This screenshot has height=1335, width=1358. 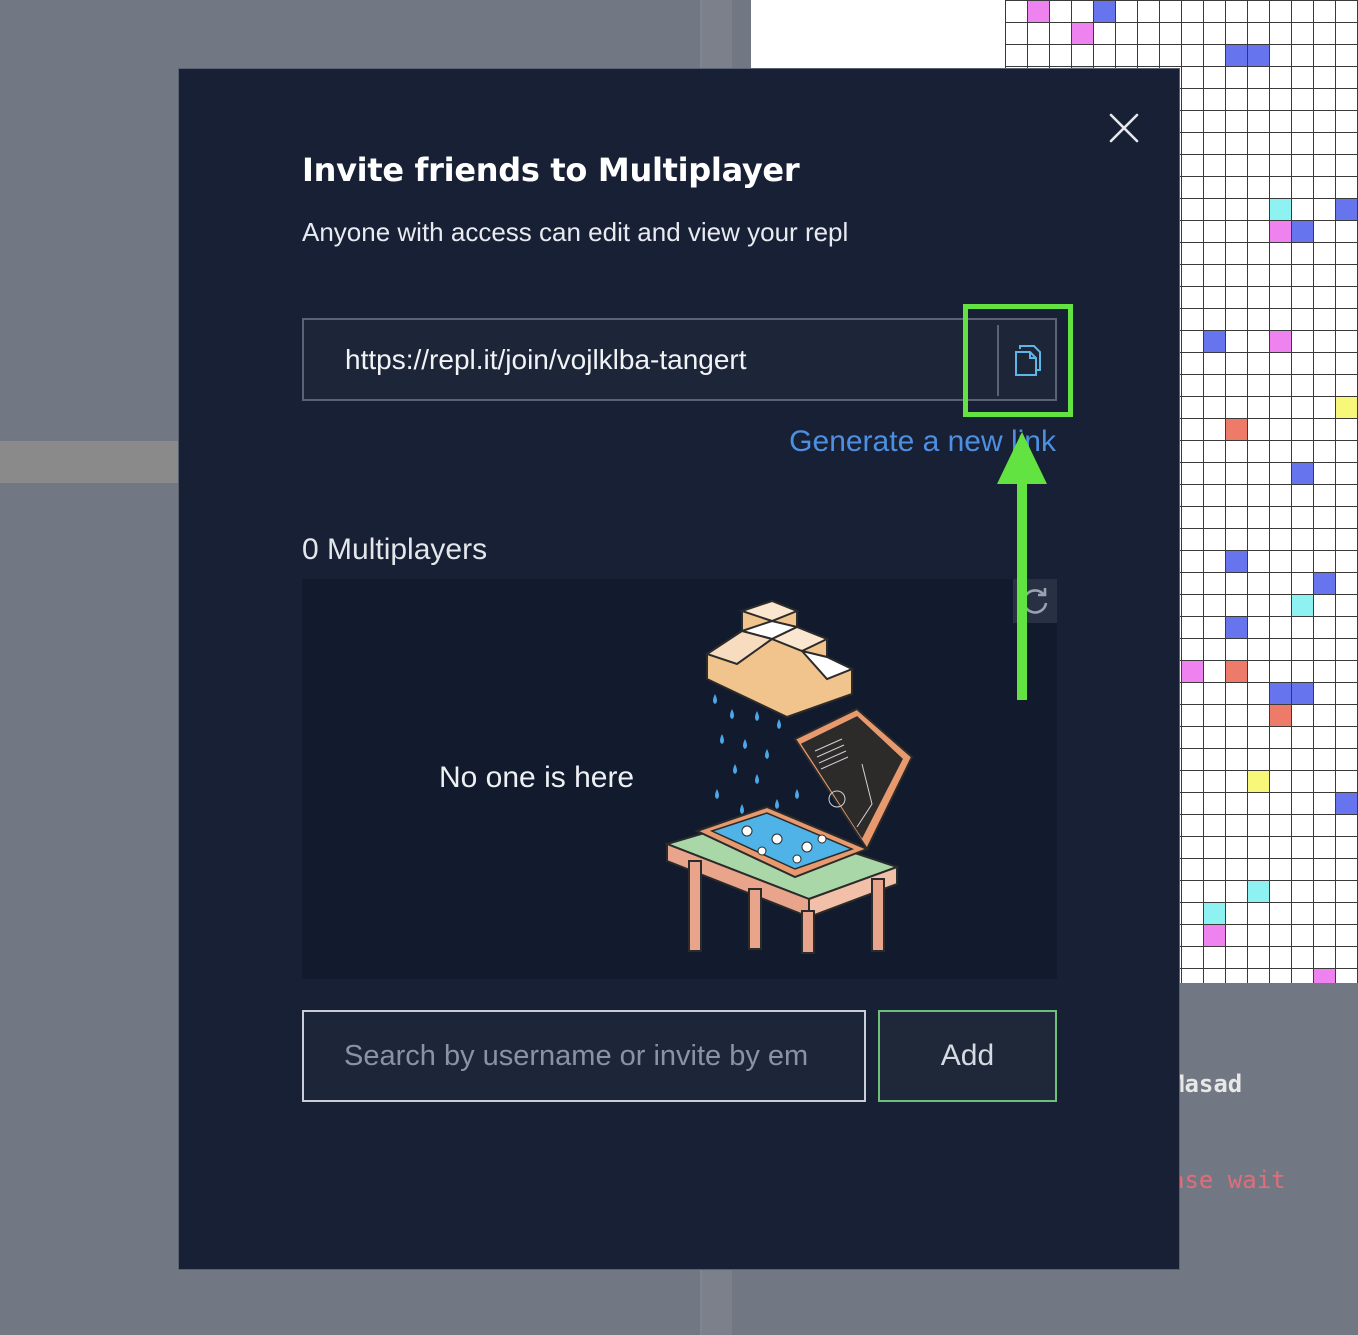 I want to click on search-input, so click(x=584, y=1056).